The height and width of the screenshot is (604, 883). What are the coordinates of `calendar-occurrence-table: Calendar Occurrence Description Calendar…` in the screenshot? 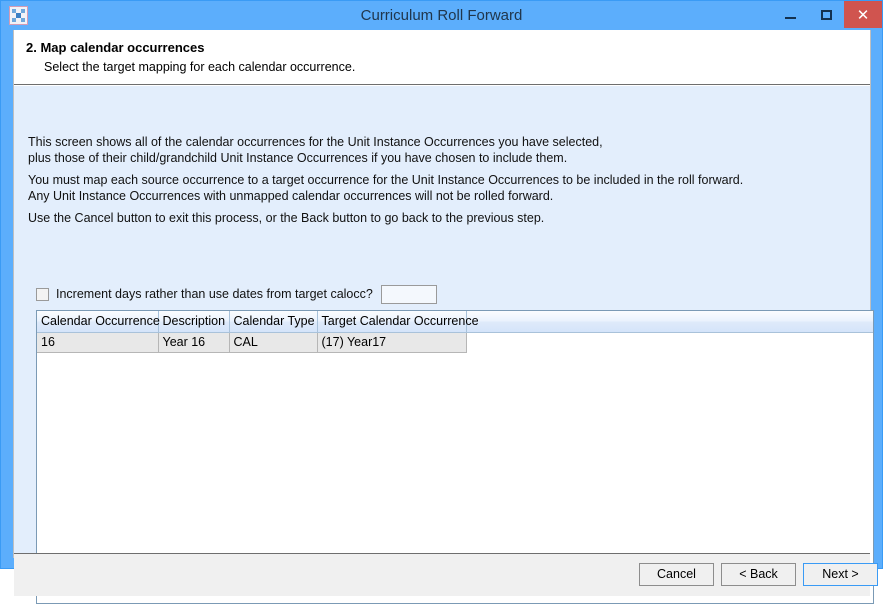 It's located at (455, 332).